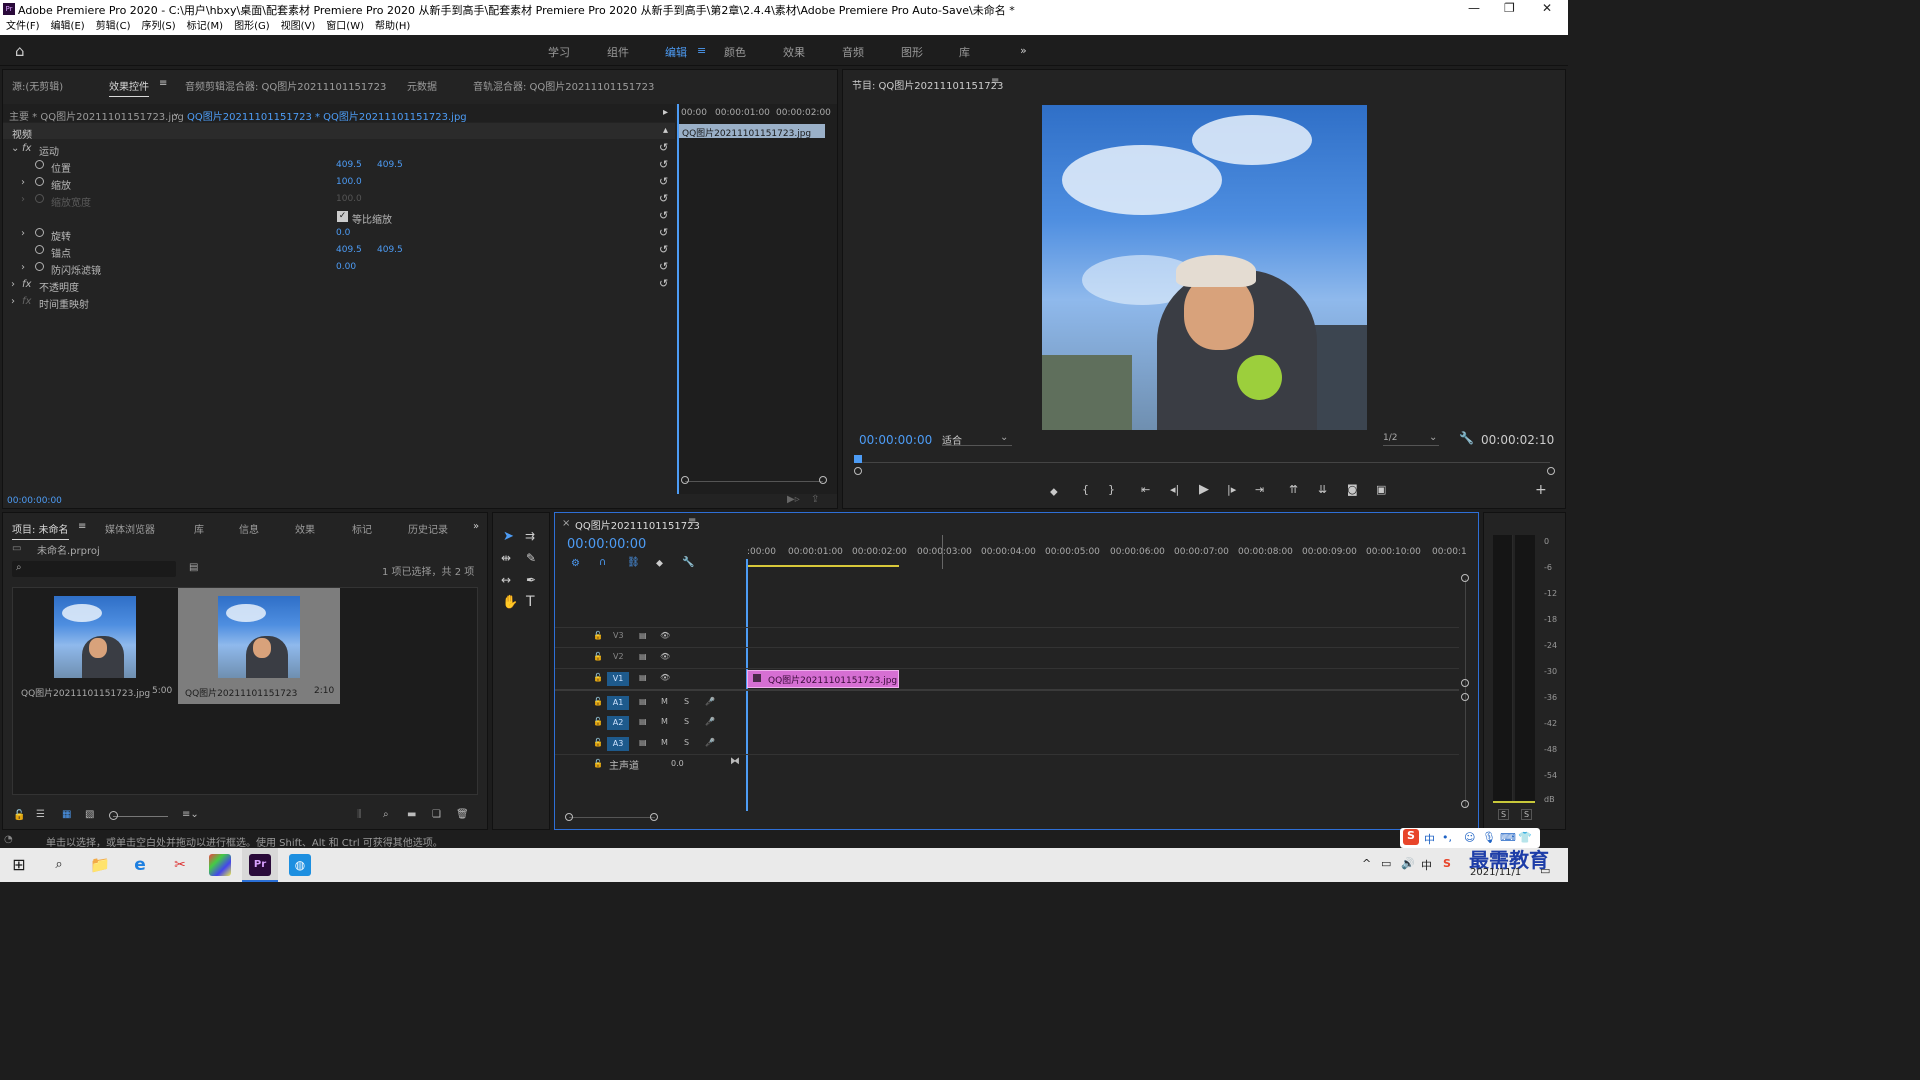 This screenshot has height=1080, width=1920. What do you see at coordinates (1547, 8) in the screenshot?
I see `close-icon: ✕` at bounding box center [1547, 8].